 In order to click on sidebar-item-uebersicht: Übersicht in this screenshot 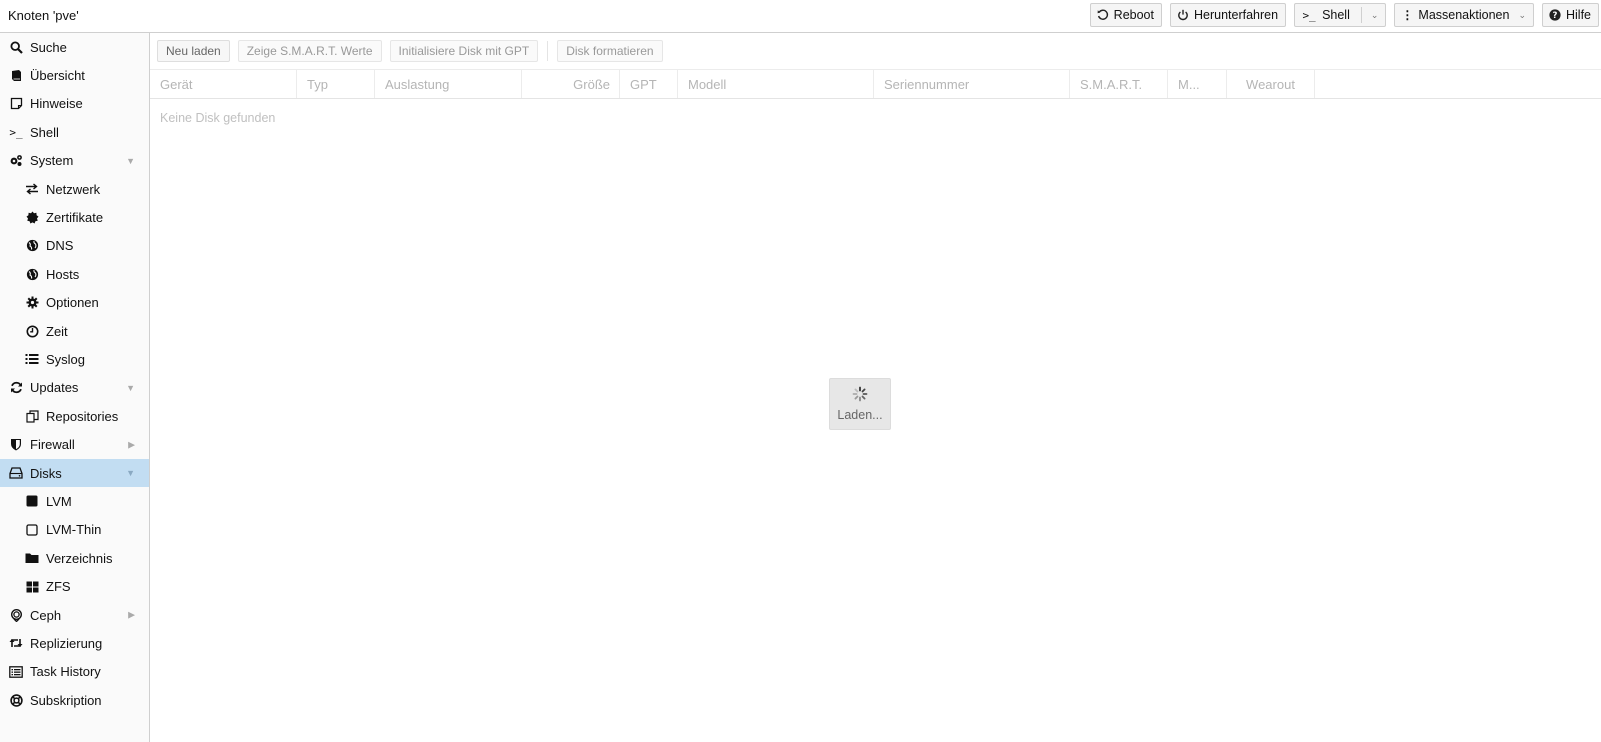, I will do `click(74, 75)`.